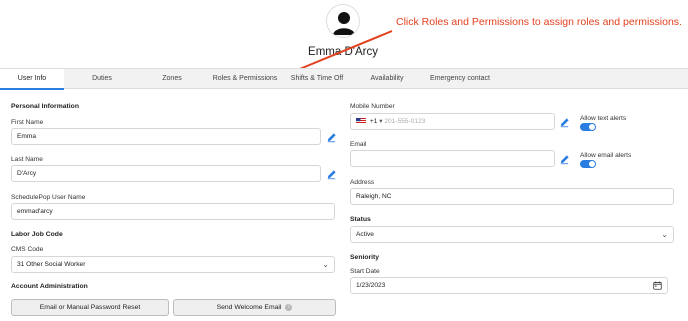 This screenshot has height=321, width=688. I want to click on username-field: emmad'arcy, so click(173, 211).